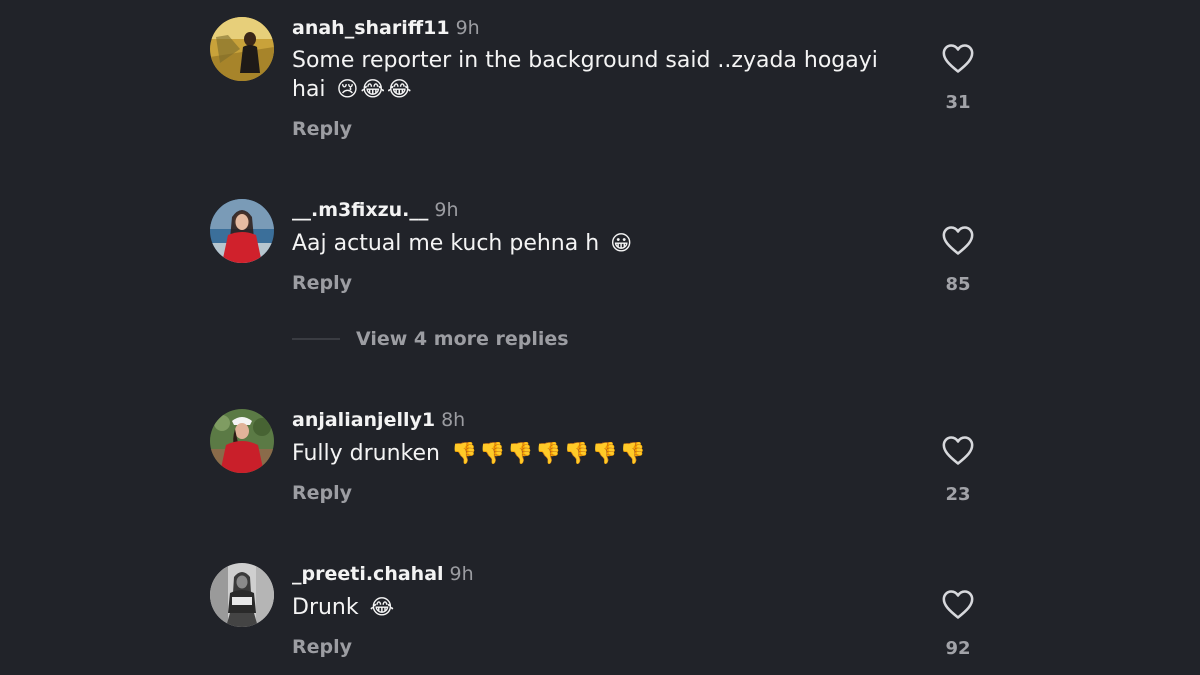  What do you see at coordinates (383, 607) in the screenshot?
I see `comment-emoji: 😂` at bounding box center [383, 607].